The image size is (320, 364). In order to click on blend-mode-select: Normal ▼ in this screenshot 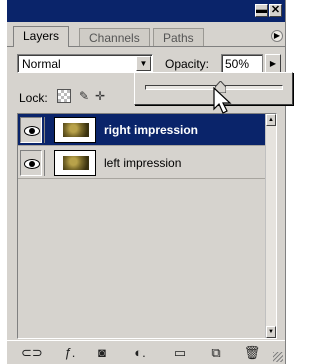, I will do `click(85, 63)`.